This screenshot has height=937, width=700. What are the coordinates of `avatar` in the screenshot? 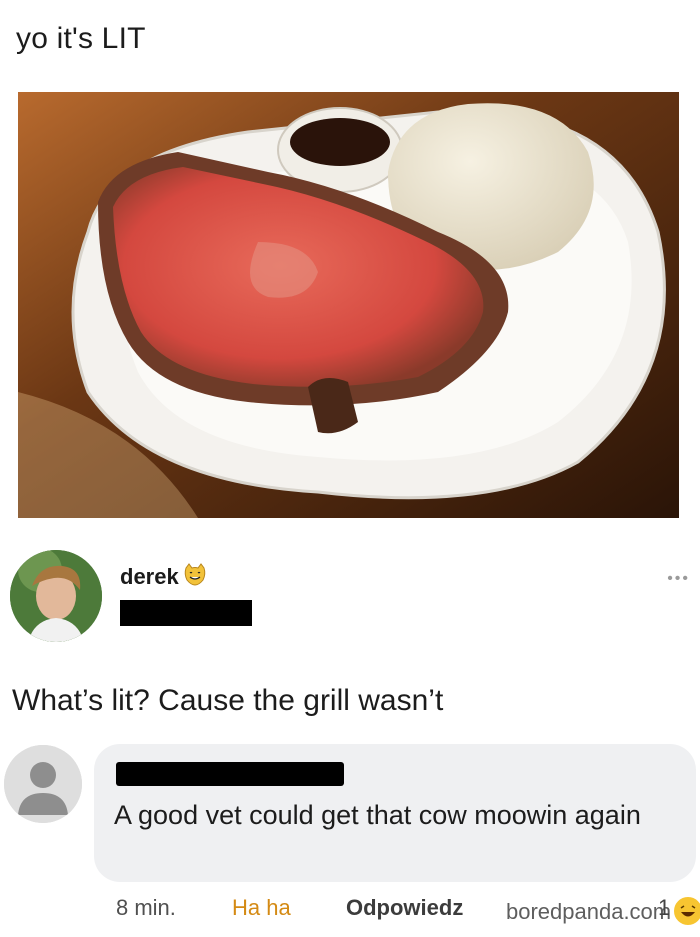 It's located at (56, 596).